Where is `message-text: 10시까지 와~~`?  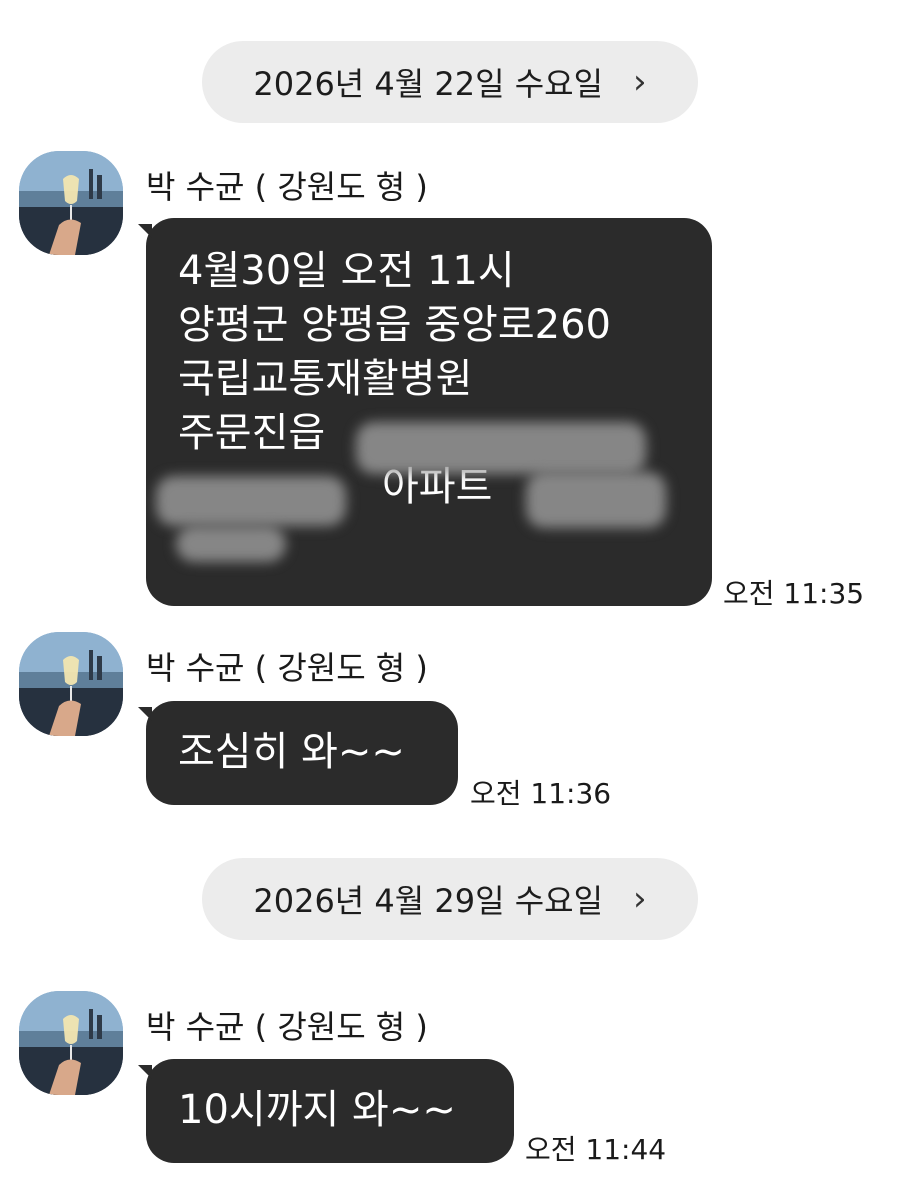 message-text: 10시까지 와~~ is located at coordinates (317, 1110).